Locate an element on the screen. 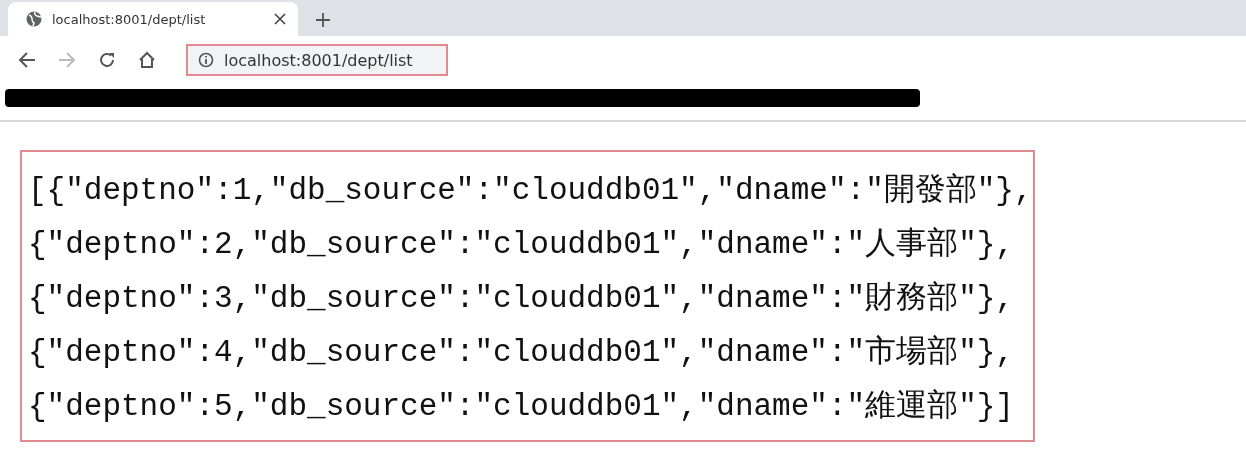 The image size is (1246, 455). json-line: {"deptno":2,"db_source":"clouddb01","dname":"人事部"}, is located at coordinates (521, 245).